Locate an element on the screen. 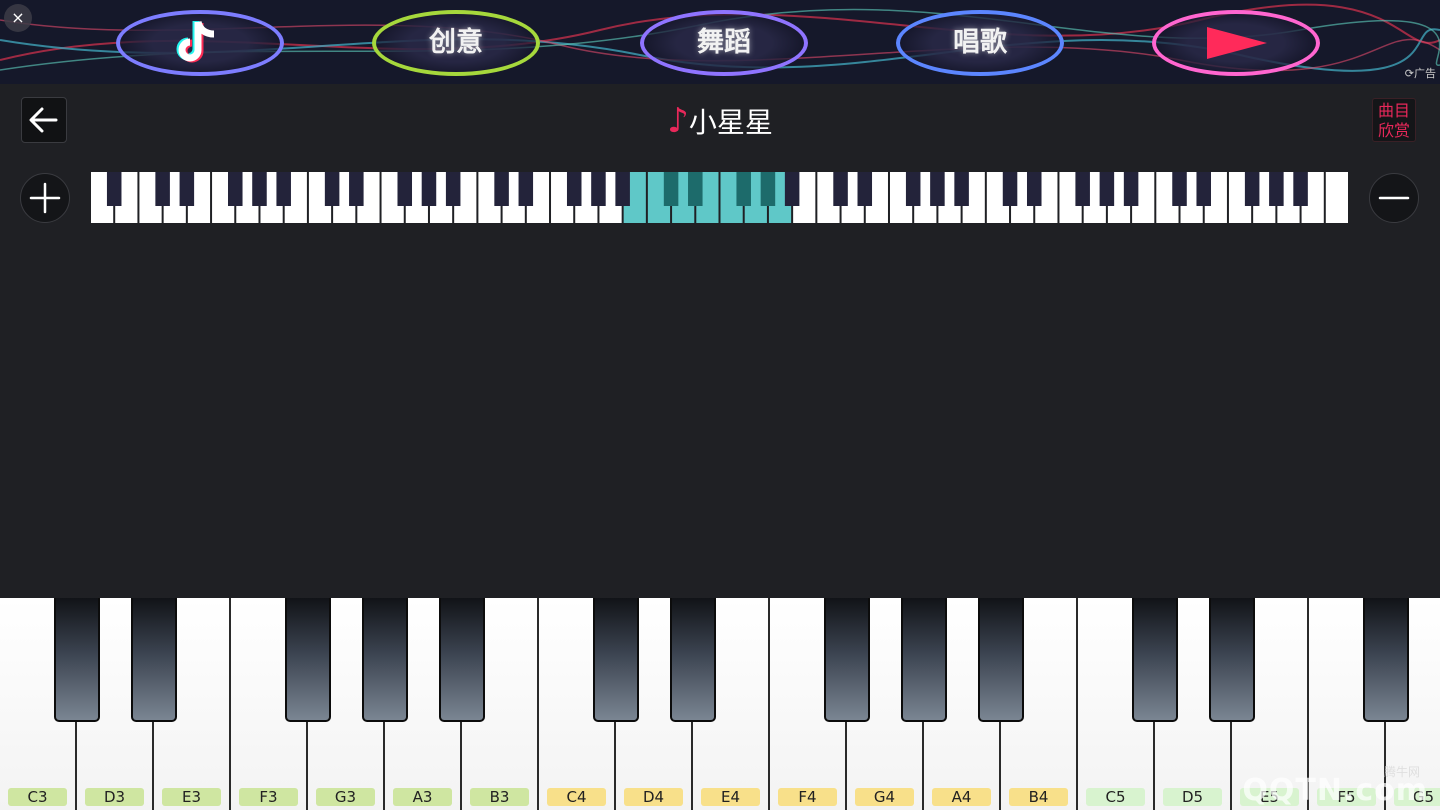 This screenshot has width=1440, height=810. minus-icon is located at coordinates (1394, 198).